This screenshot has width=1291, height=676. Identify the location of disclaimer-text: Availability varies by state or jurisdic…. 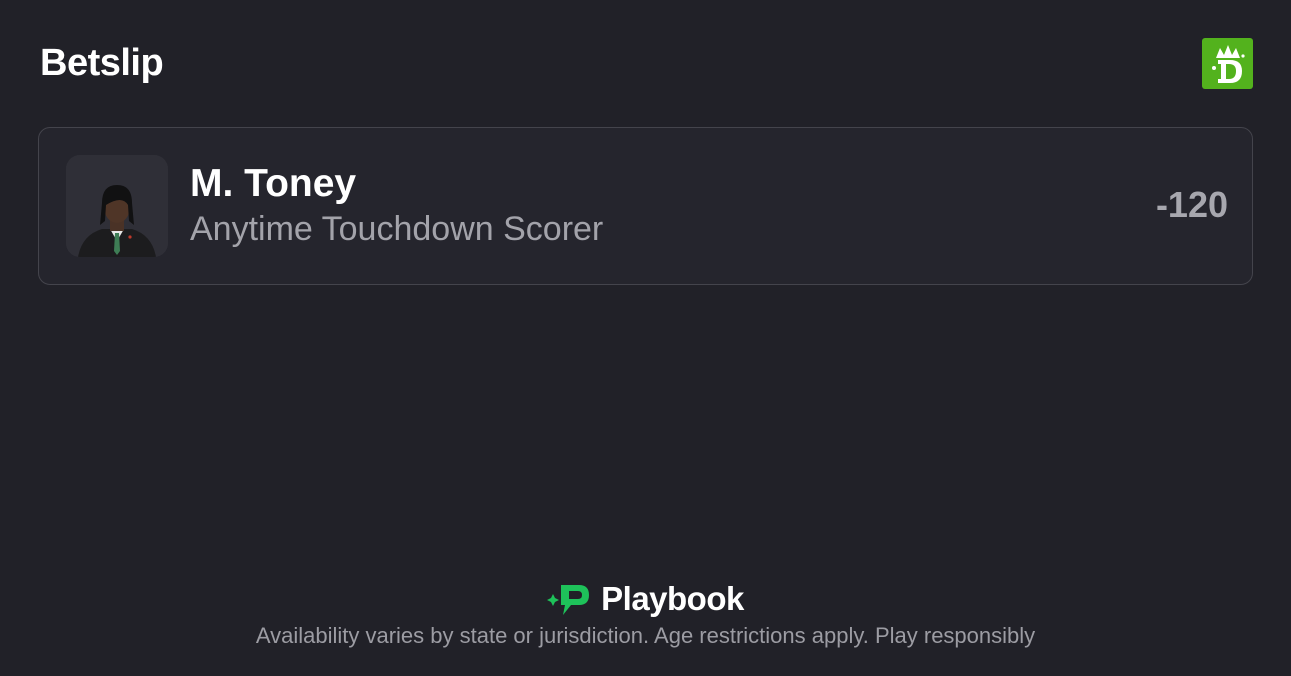
(645, 635).